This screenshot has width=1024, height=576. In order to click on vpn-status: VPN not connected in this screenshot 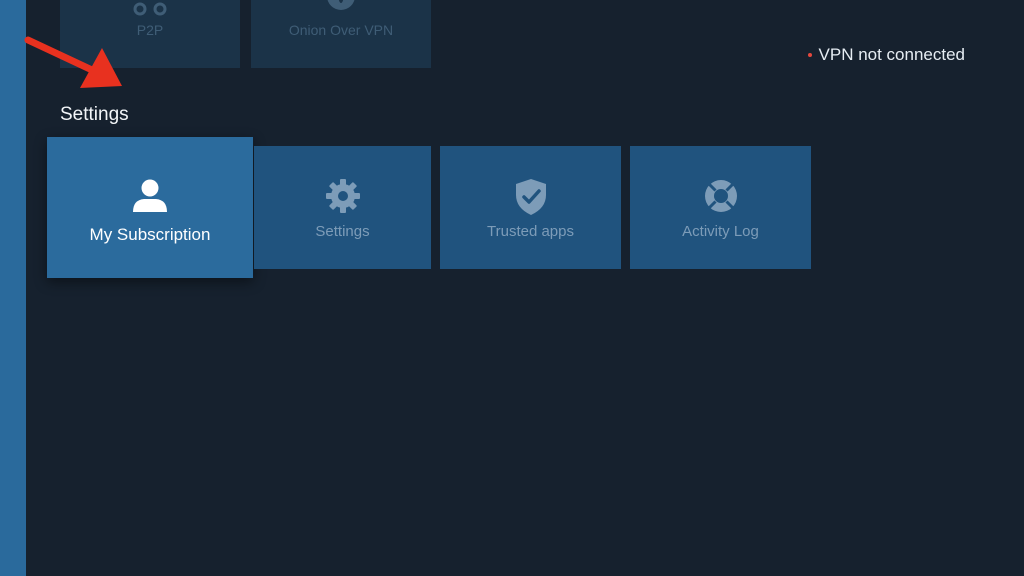, I will do `click(886, 55)`.